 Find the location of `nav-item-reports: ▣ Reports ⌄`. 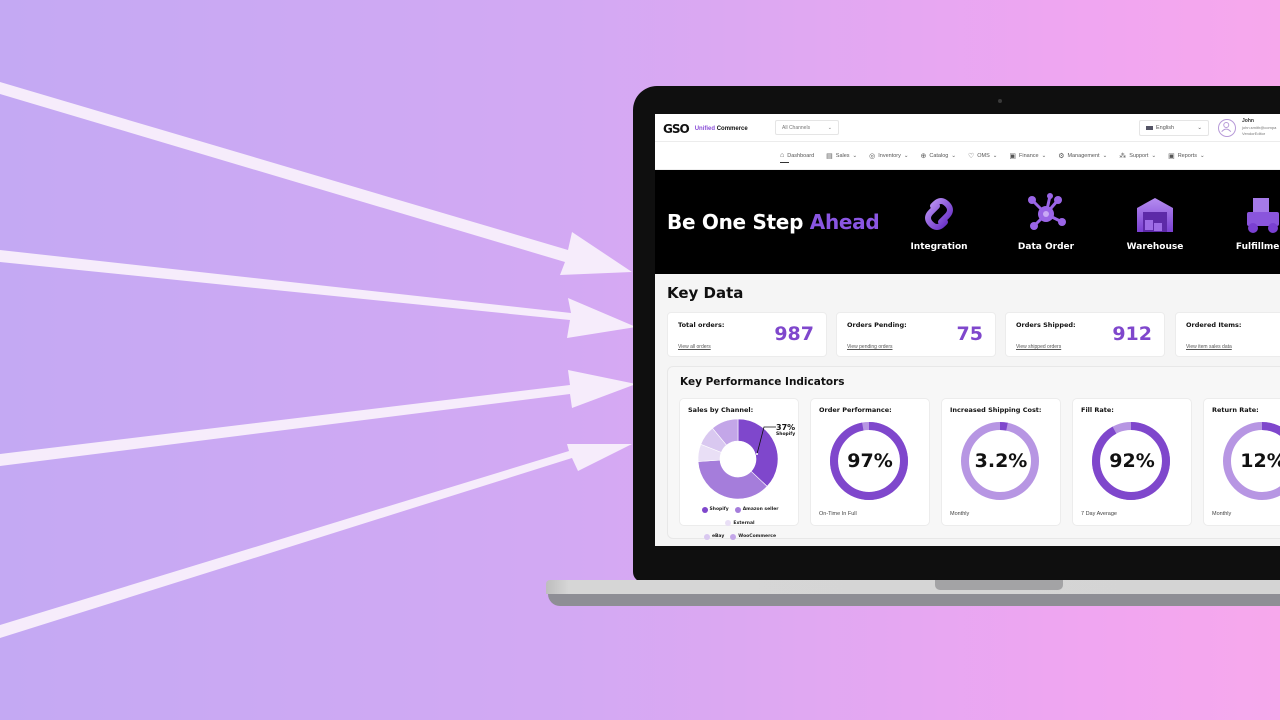

nav-item-reports: ▣ Reports ⌄ is located at coordinates (1186, 156).